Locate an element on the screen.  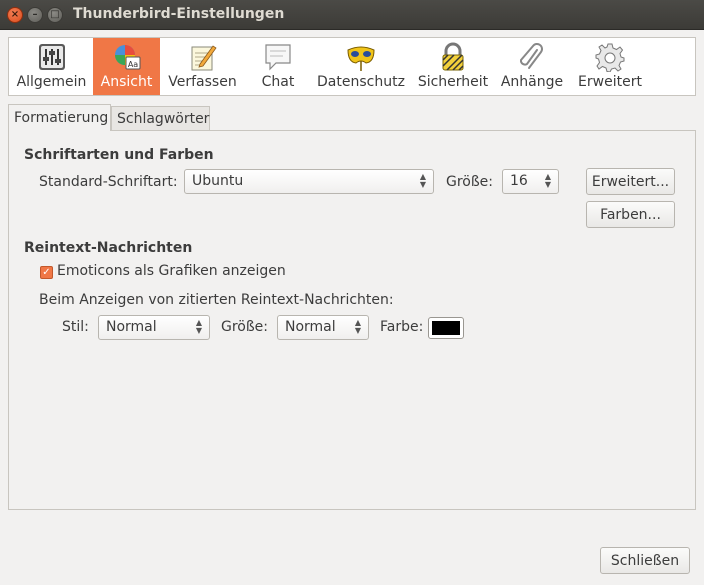
pane-verfassen: Verfassen is located at coordinates (202, 66).